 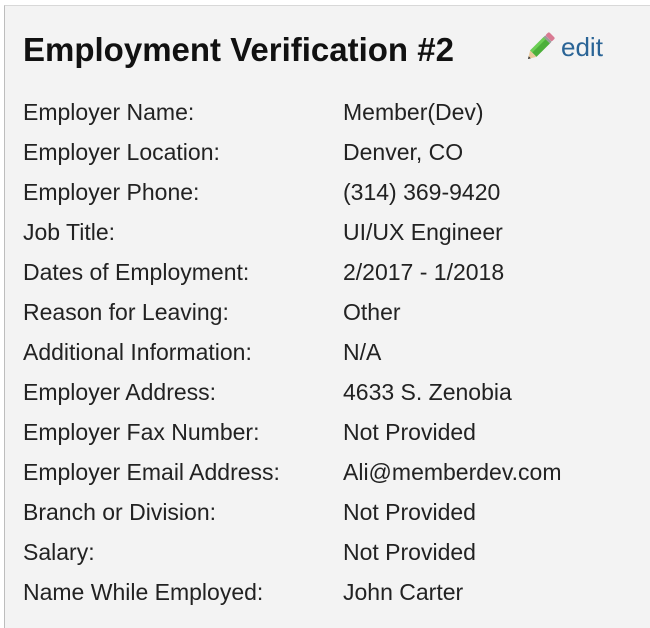 What do you see at coordinates (582, 46) in the screenshot?
I see `edit-label: edit` at bounding box center [582, 46].